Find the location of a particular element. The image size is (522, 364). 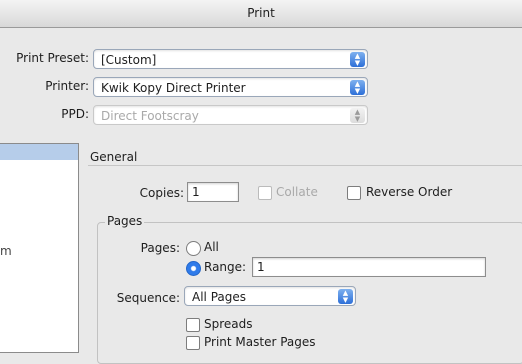

pages-range-radio is located at coordinates (193, 268).